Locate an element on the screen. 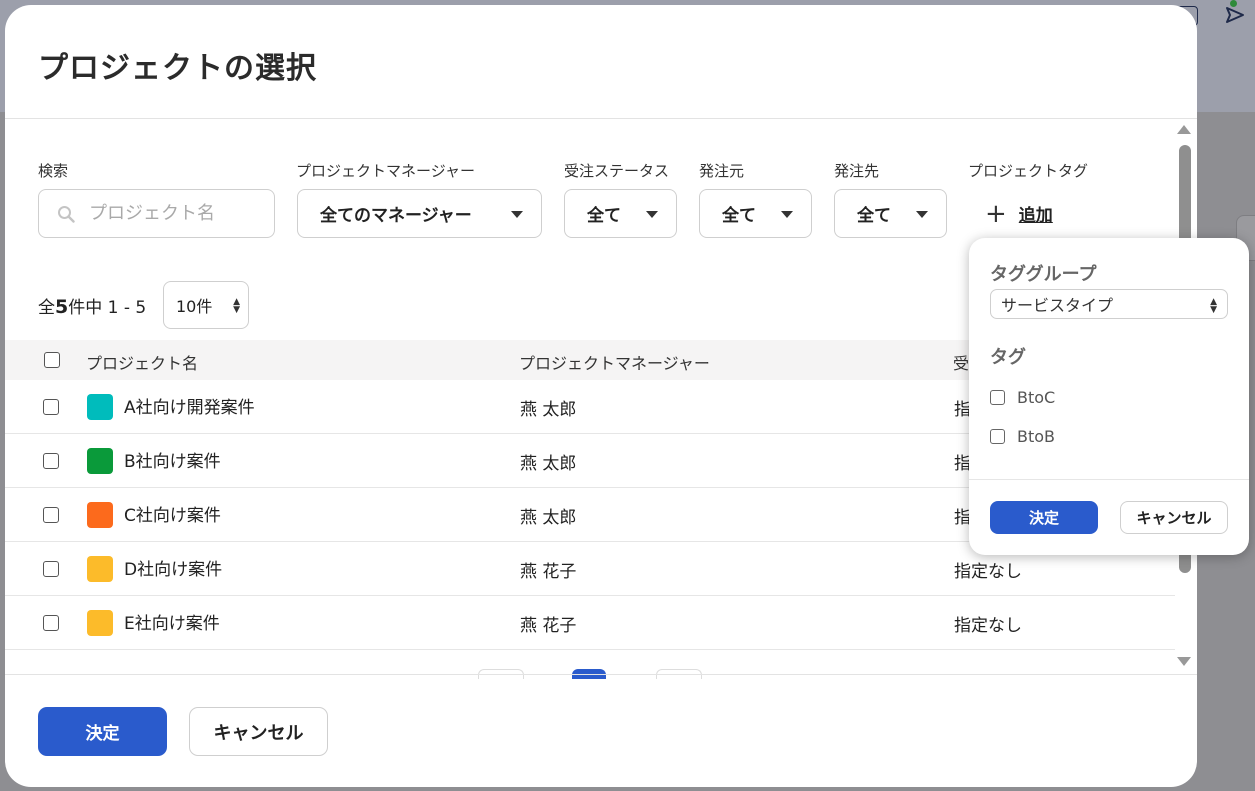  project-name: D社向け案件 is located at coordinates (173, 570).